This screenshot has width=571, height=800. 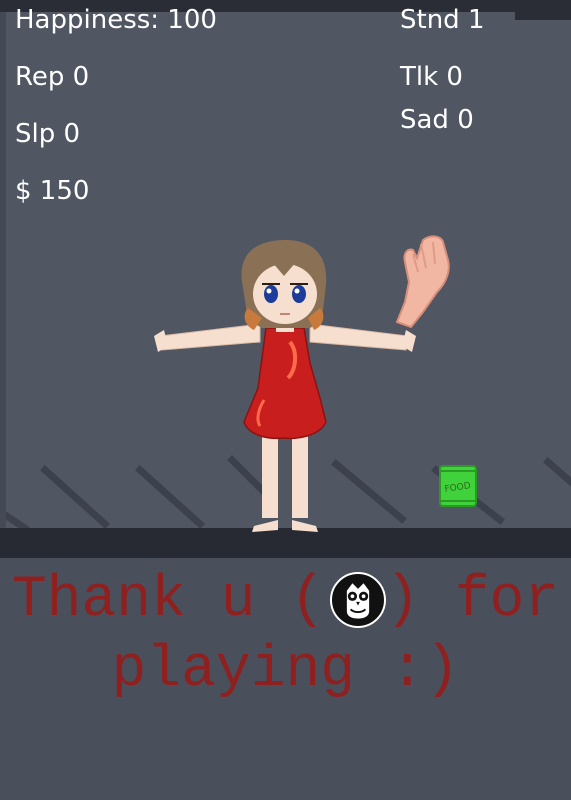 What do you see at coordinates (543, 16) in the screenshot?
I see `top-bar-notch` at bounding box center [543, 16].